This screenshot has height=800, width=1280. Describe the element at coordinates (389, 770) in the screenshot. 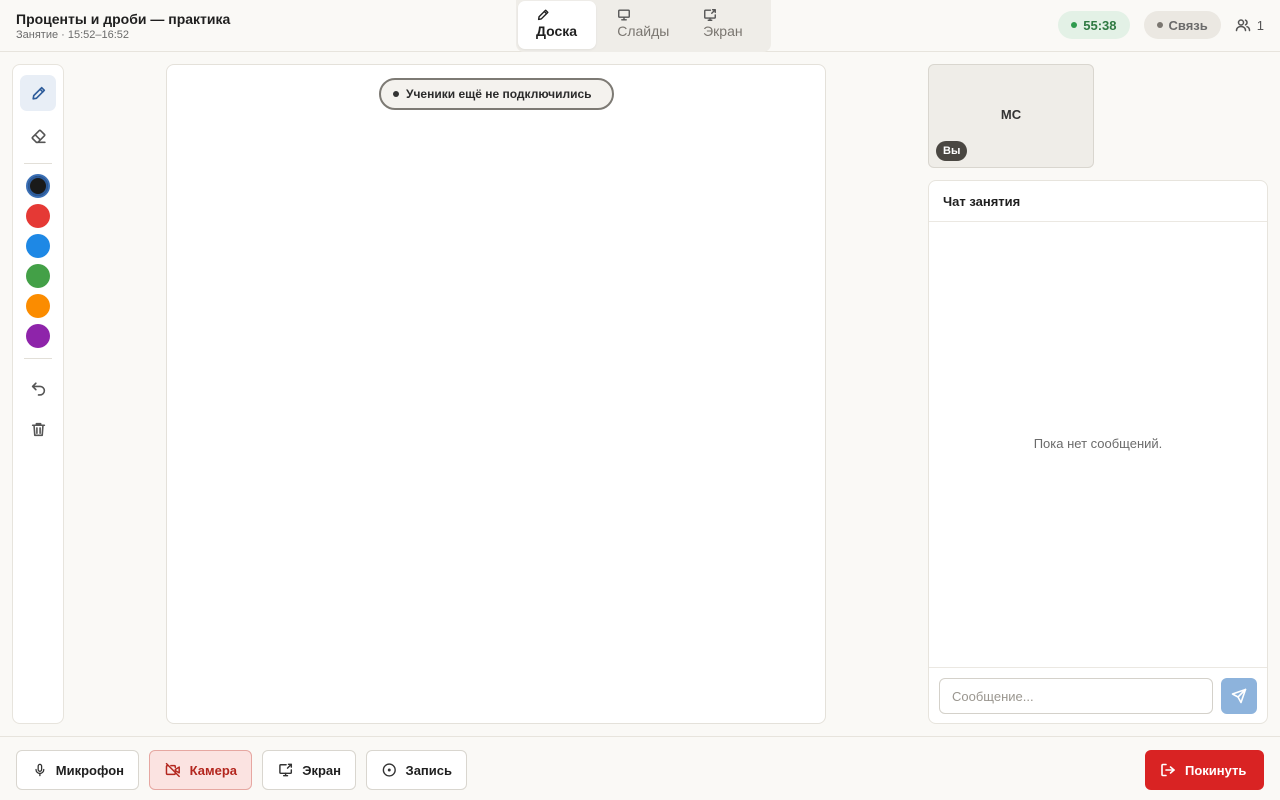

I see `record-icon` at that location.